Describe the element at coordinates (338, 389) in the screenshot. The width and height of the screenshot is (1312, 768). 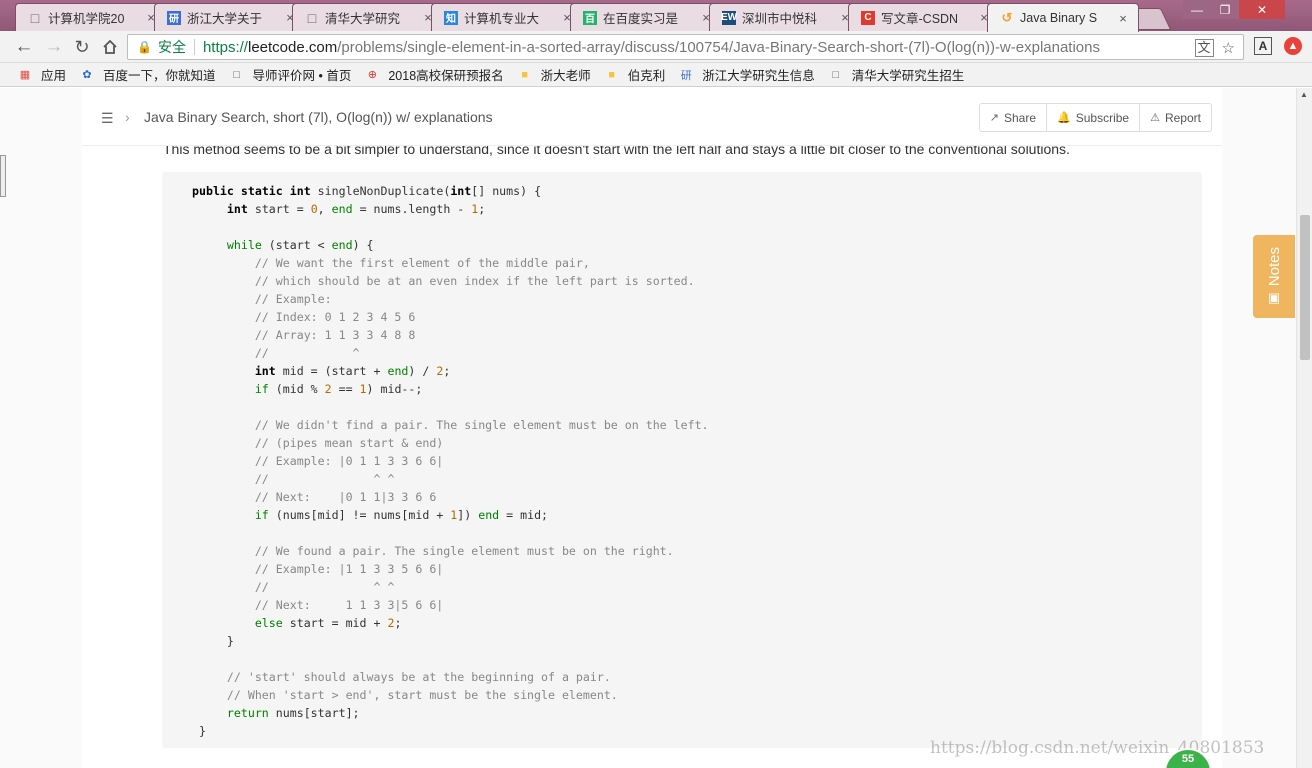
I see `code-line: if (mid % 2 == 1) mid--;` at that location.